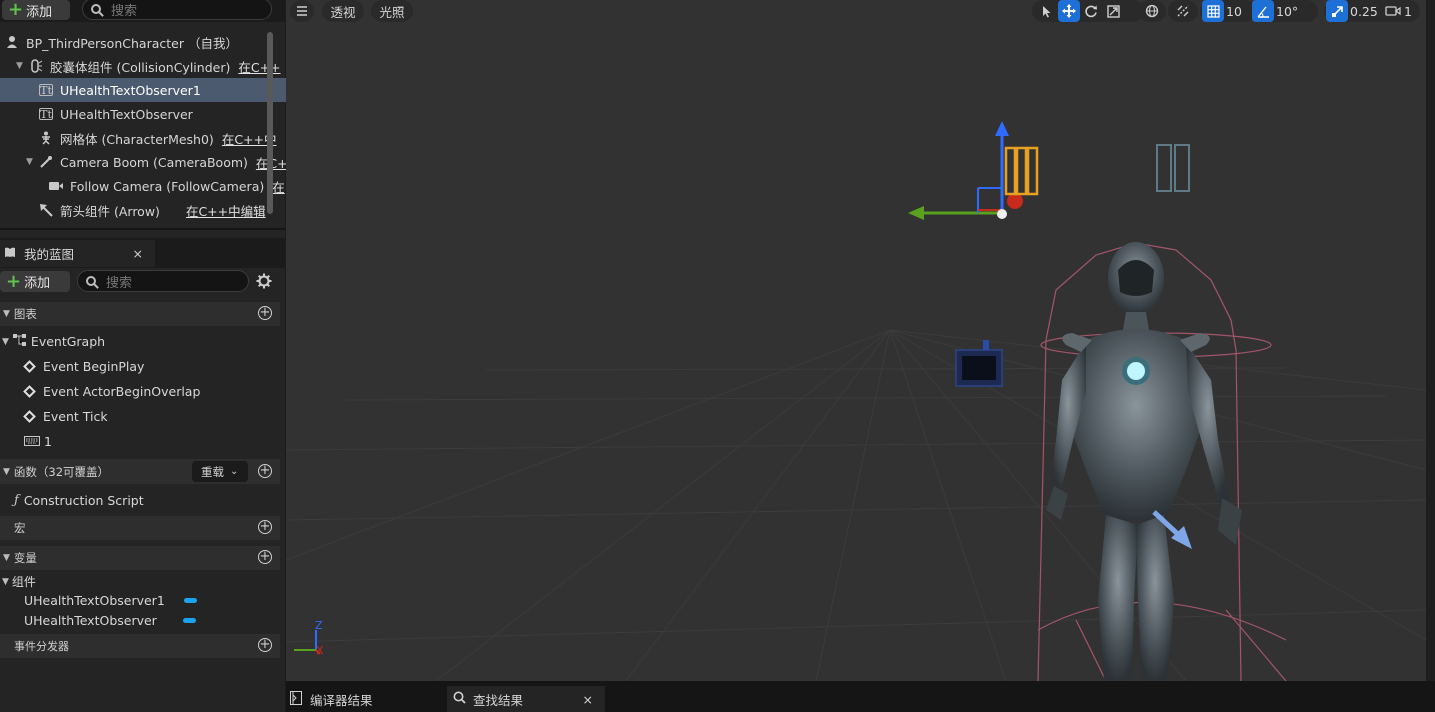 Image resolution: width=1435 pixels, height=712 pixels. What do you see at coordinates (1364, 11) in the screenshot?
I see `scale-snap-value: 0.25` at bounding box center [1364, 11].